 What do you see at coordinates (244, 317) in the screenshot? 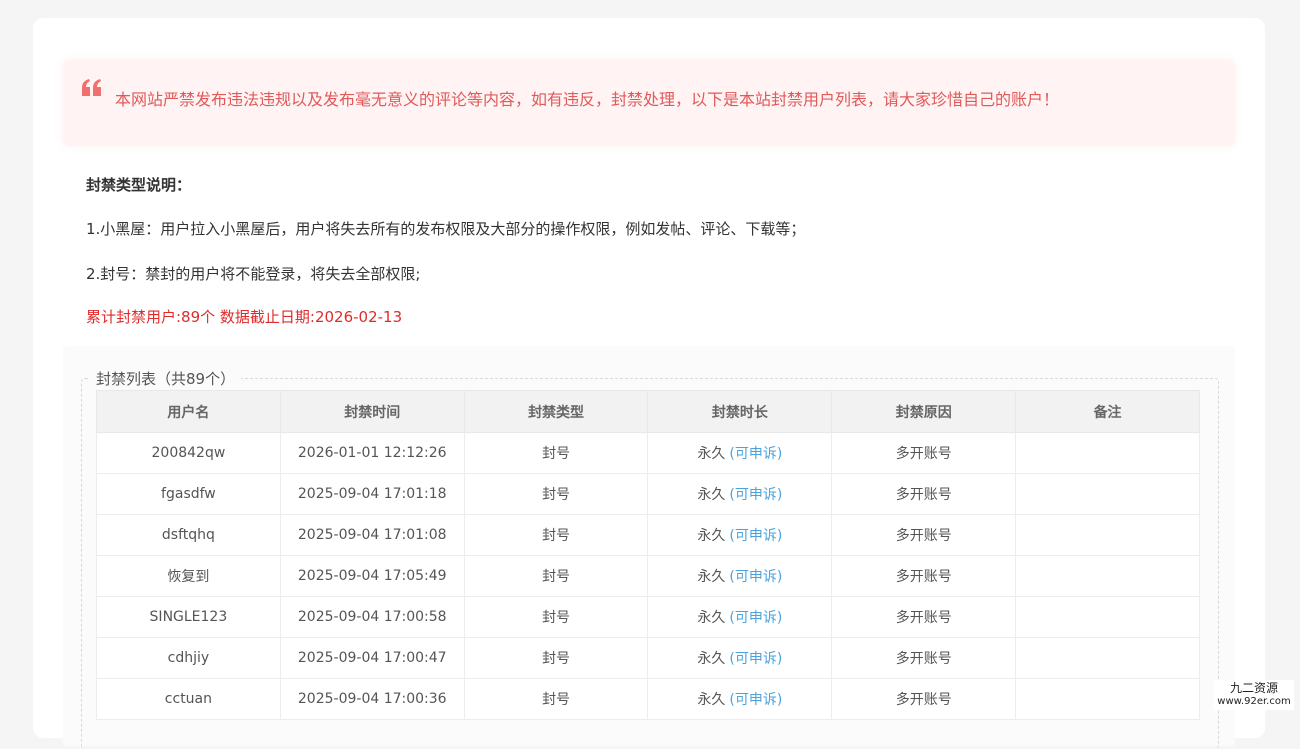
I see `ban-stats: 累计封禁用户:89个 数据截止日期:2026-02-13` at bounding box center [244, 317].